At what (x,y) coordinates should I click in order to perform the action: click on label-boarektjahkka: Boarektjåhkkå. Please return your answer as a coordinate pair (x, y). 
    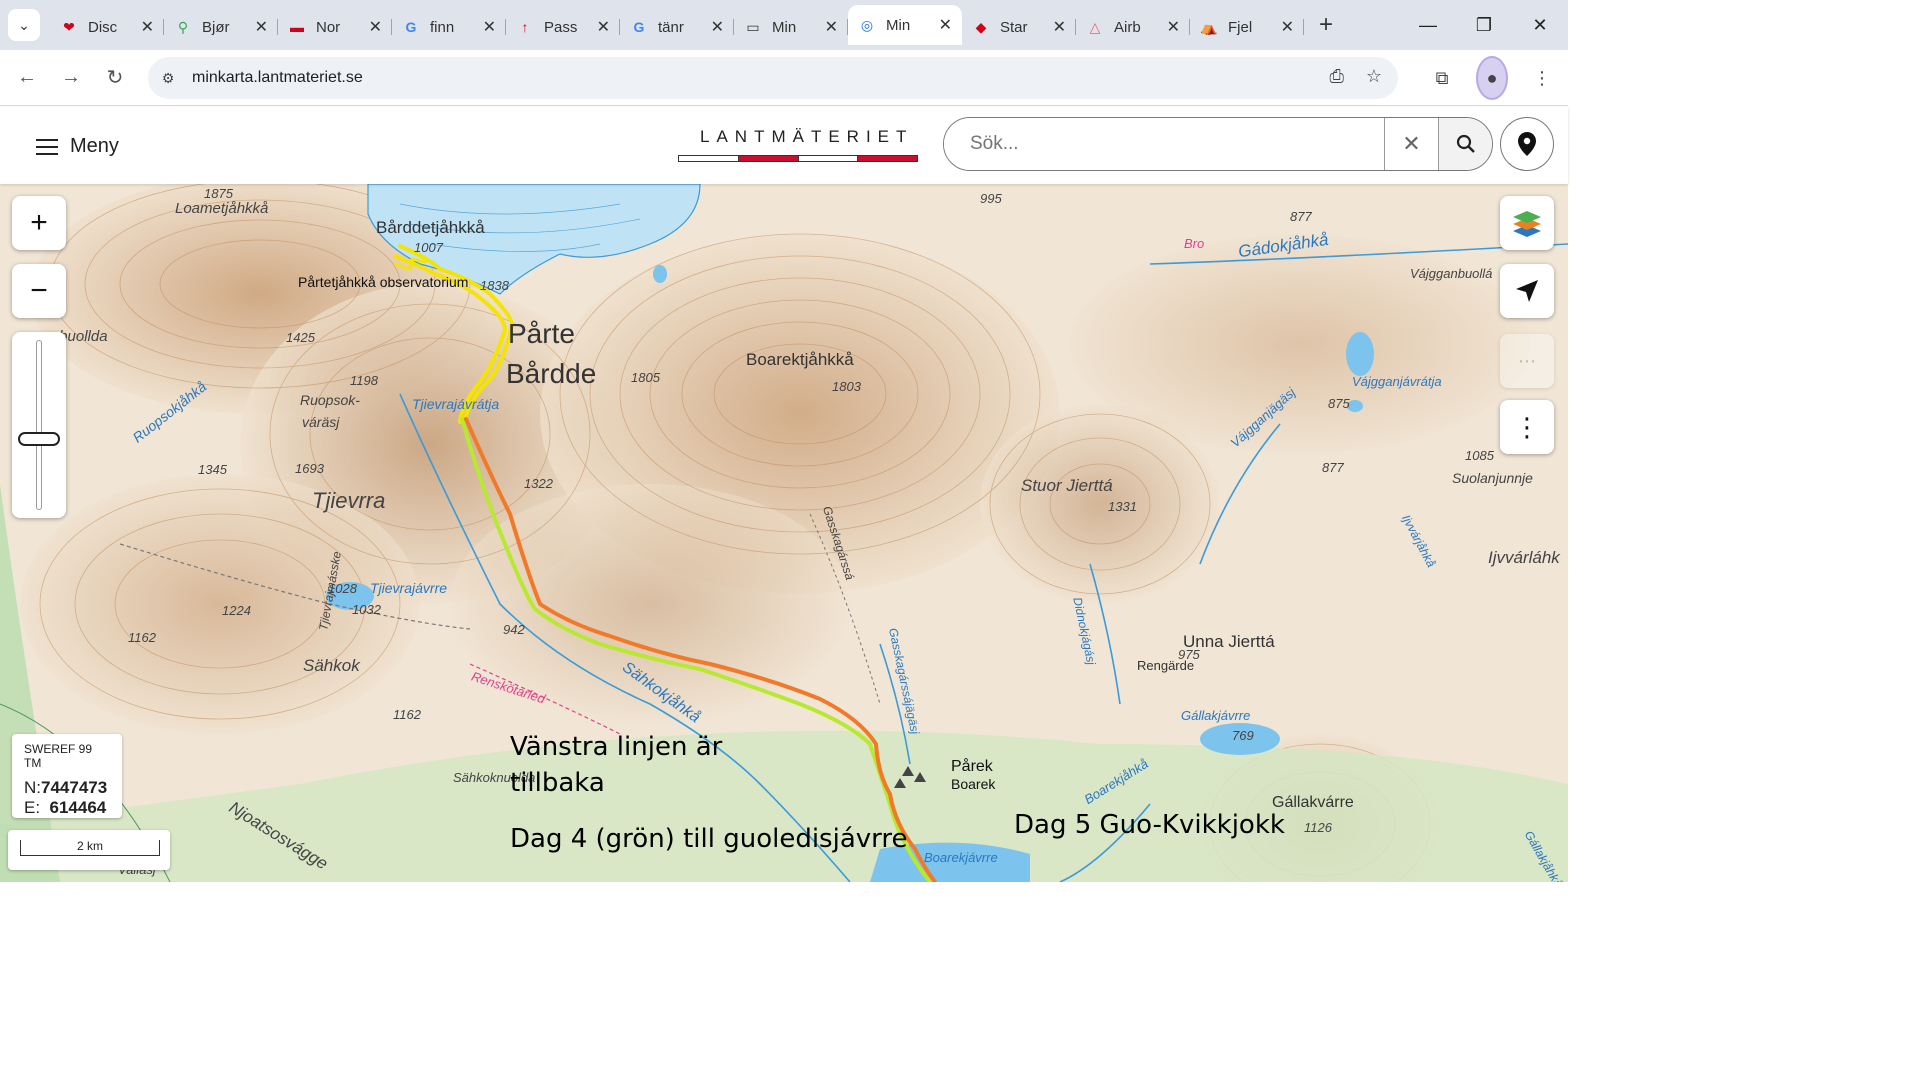
    Looking at the image, I should click on (800, 359).